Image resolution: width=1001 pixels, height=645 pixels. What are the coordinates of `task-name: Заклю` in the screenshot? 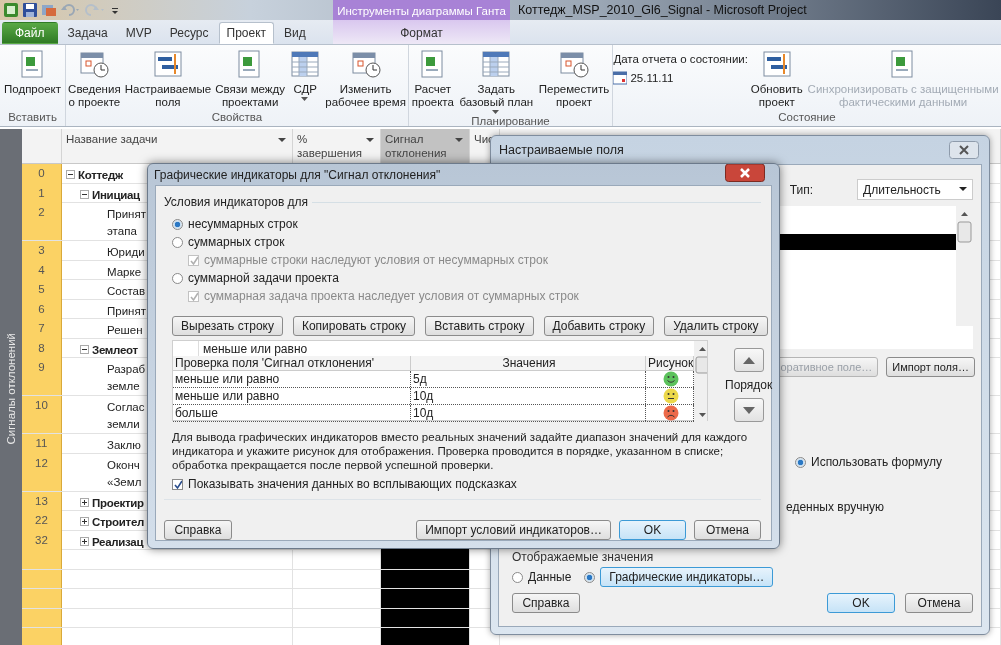 It's located at (124, 445).